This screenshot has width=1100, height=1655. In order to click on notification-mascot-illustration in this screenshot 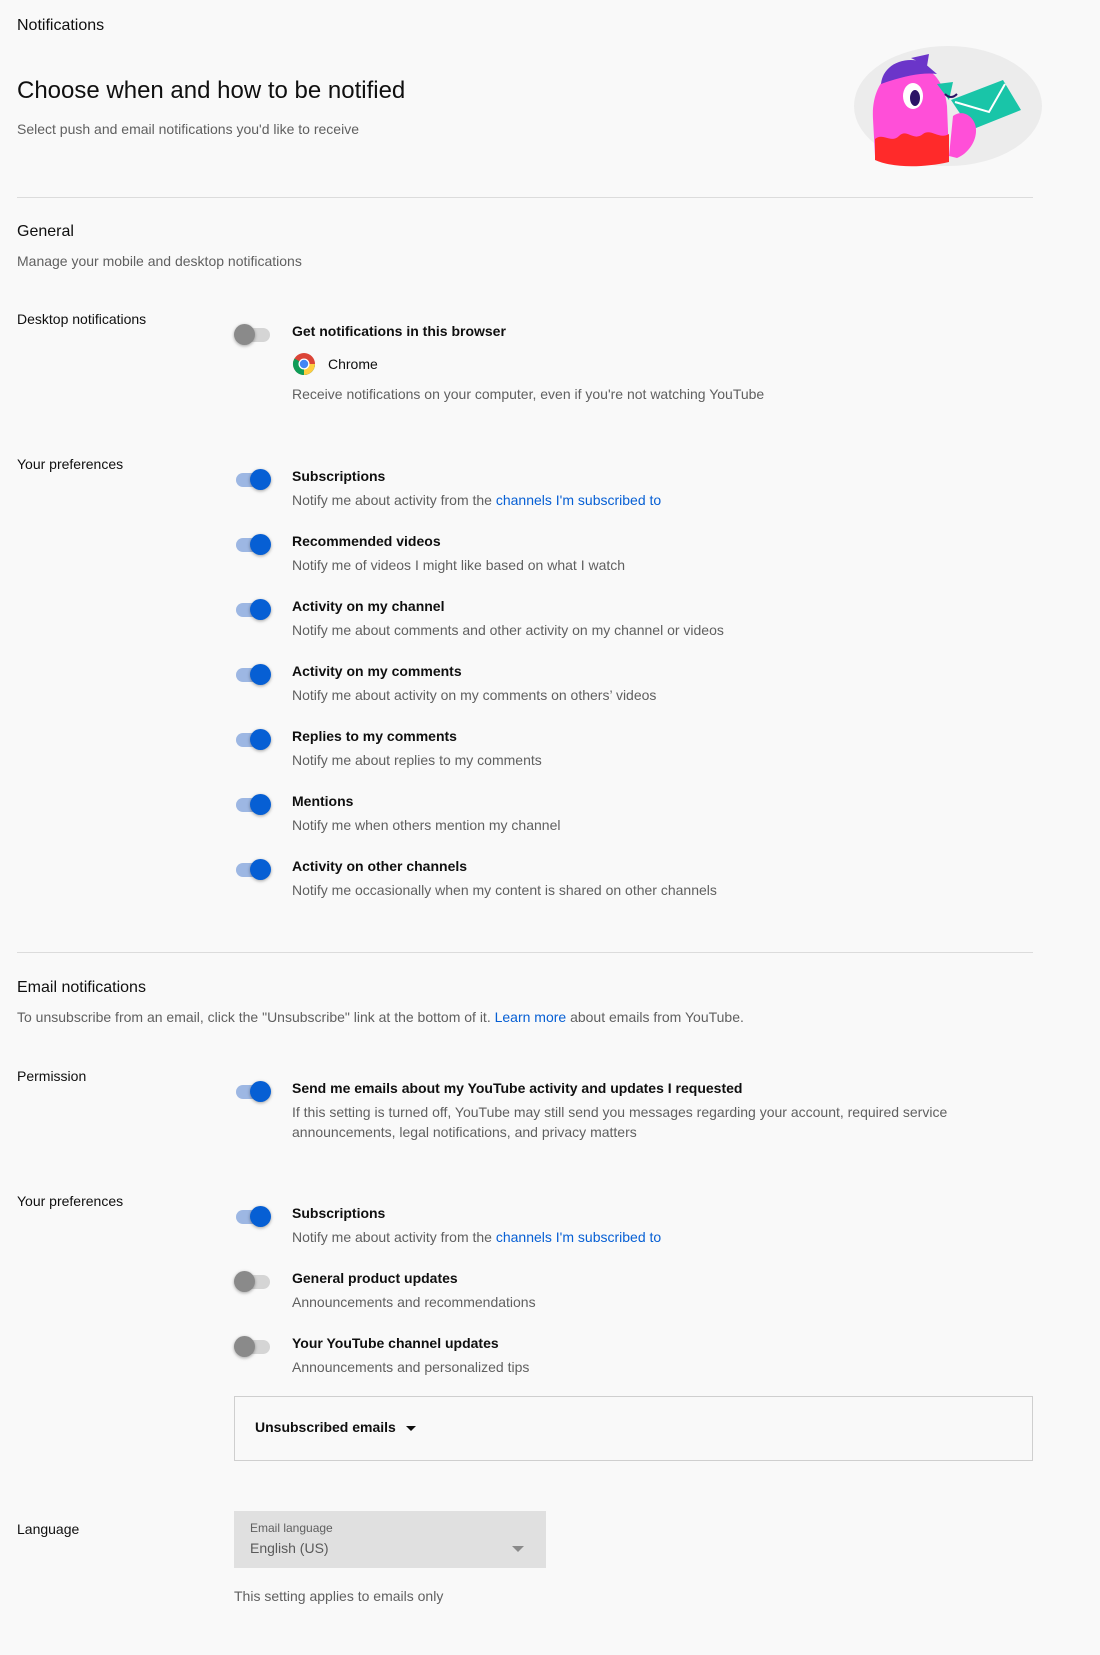, I will do `click(948, 106)`.